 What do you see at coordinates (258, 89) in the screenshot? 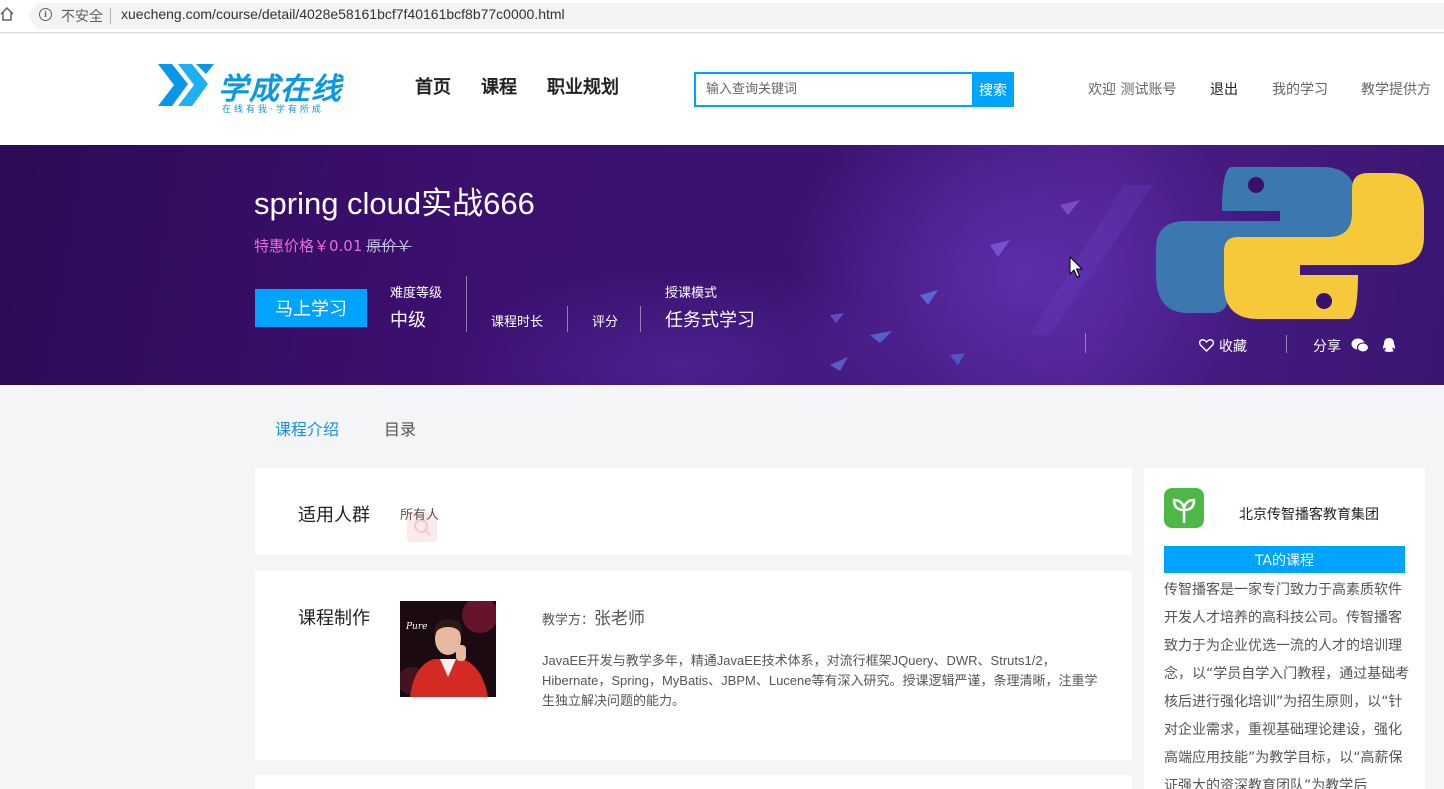
I see `site-logo: 学成在线 在线有我·学有所成` at bounding box center [258, 89].